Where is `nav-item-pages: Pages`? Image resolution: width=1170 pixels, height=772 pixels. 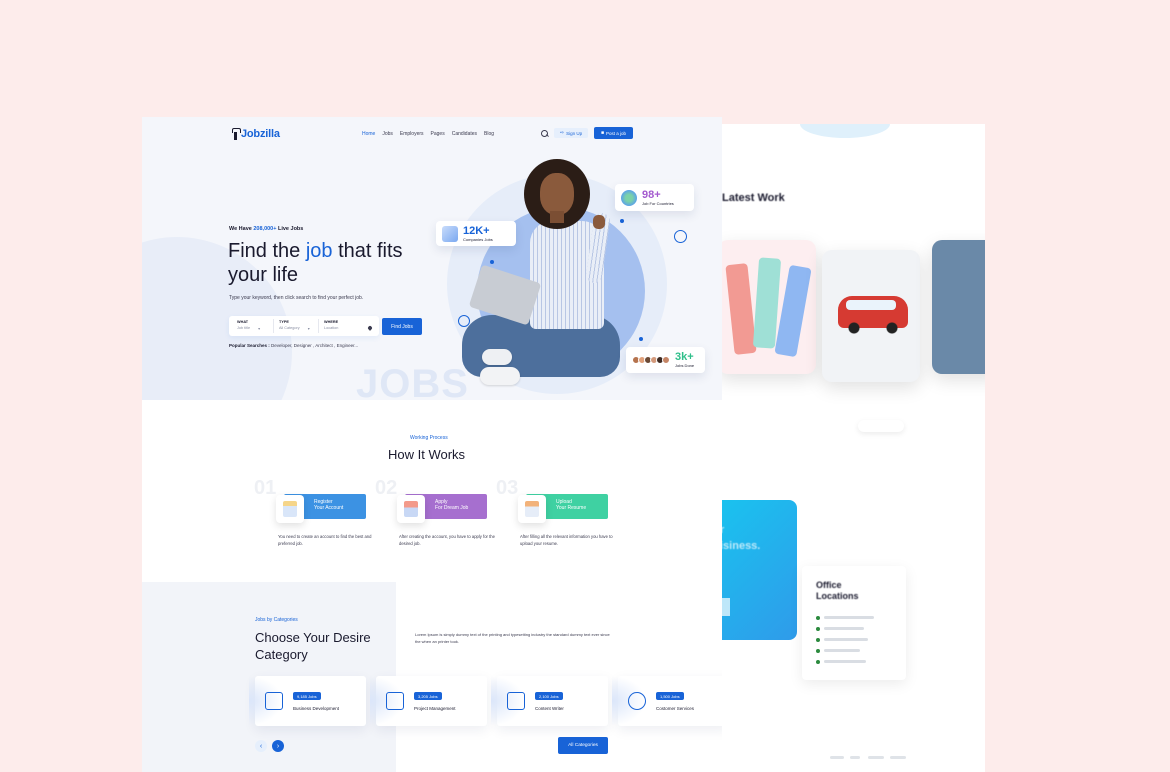
nav-item-pages: Pages is located at coordinates (438, 134).